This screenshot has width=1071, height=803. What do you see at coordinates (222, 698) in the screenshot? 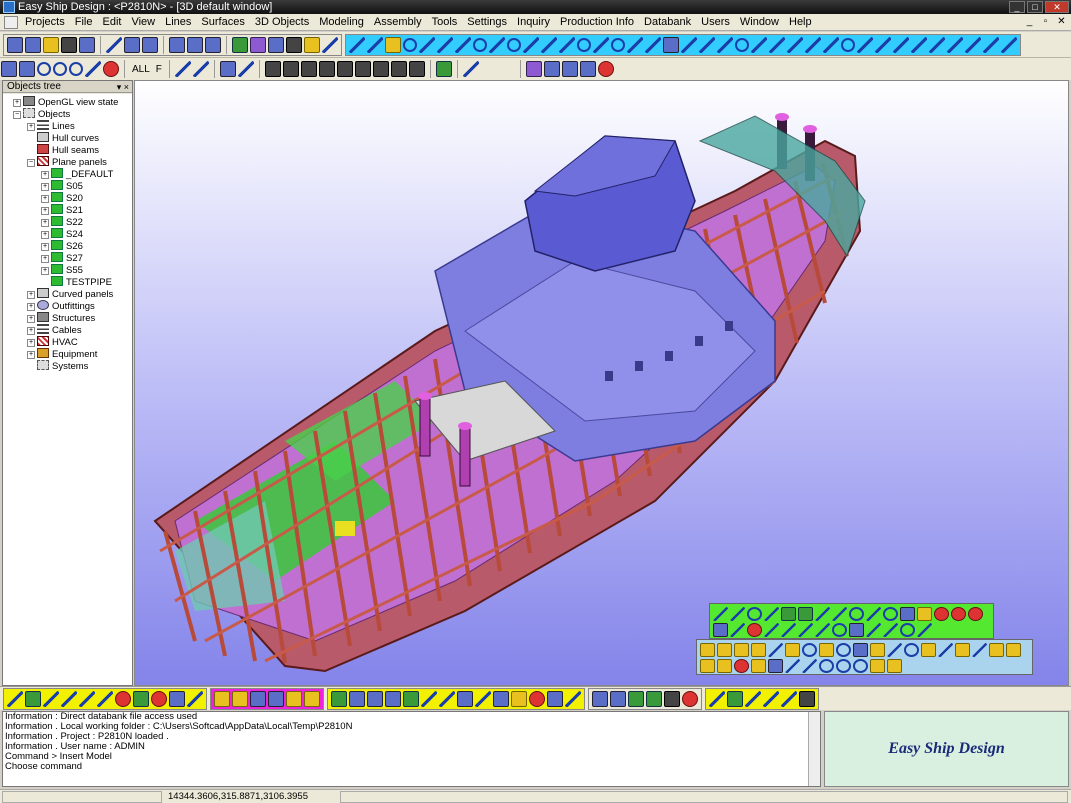
I see `seam-icon` at bounding box center [222, 698].